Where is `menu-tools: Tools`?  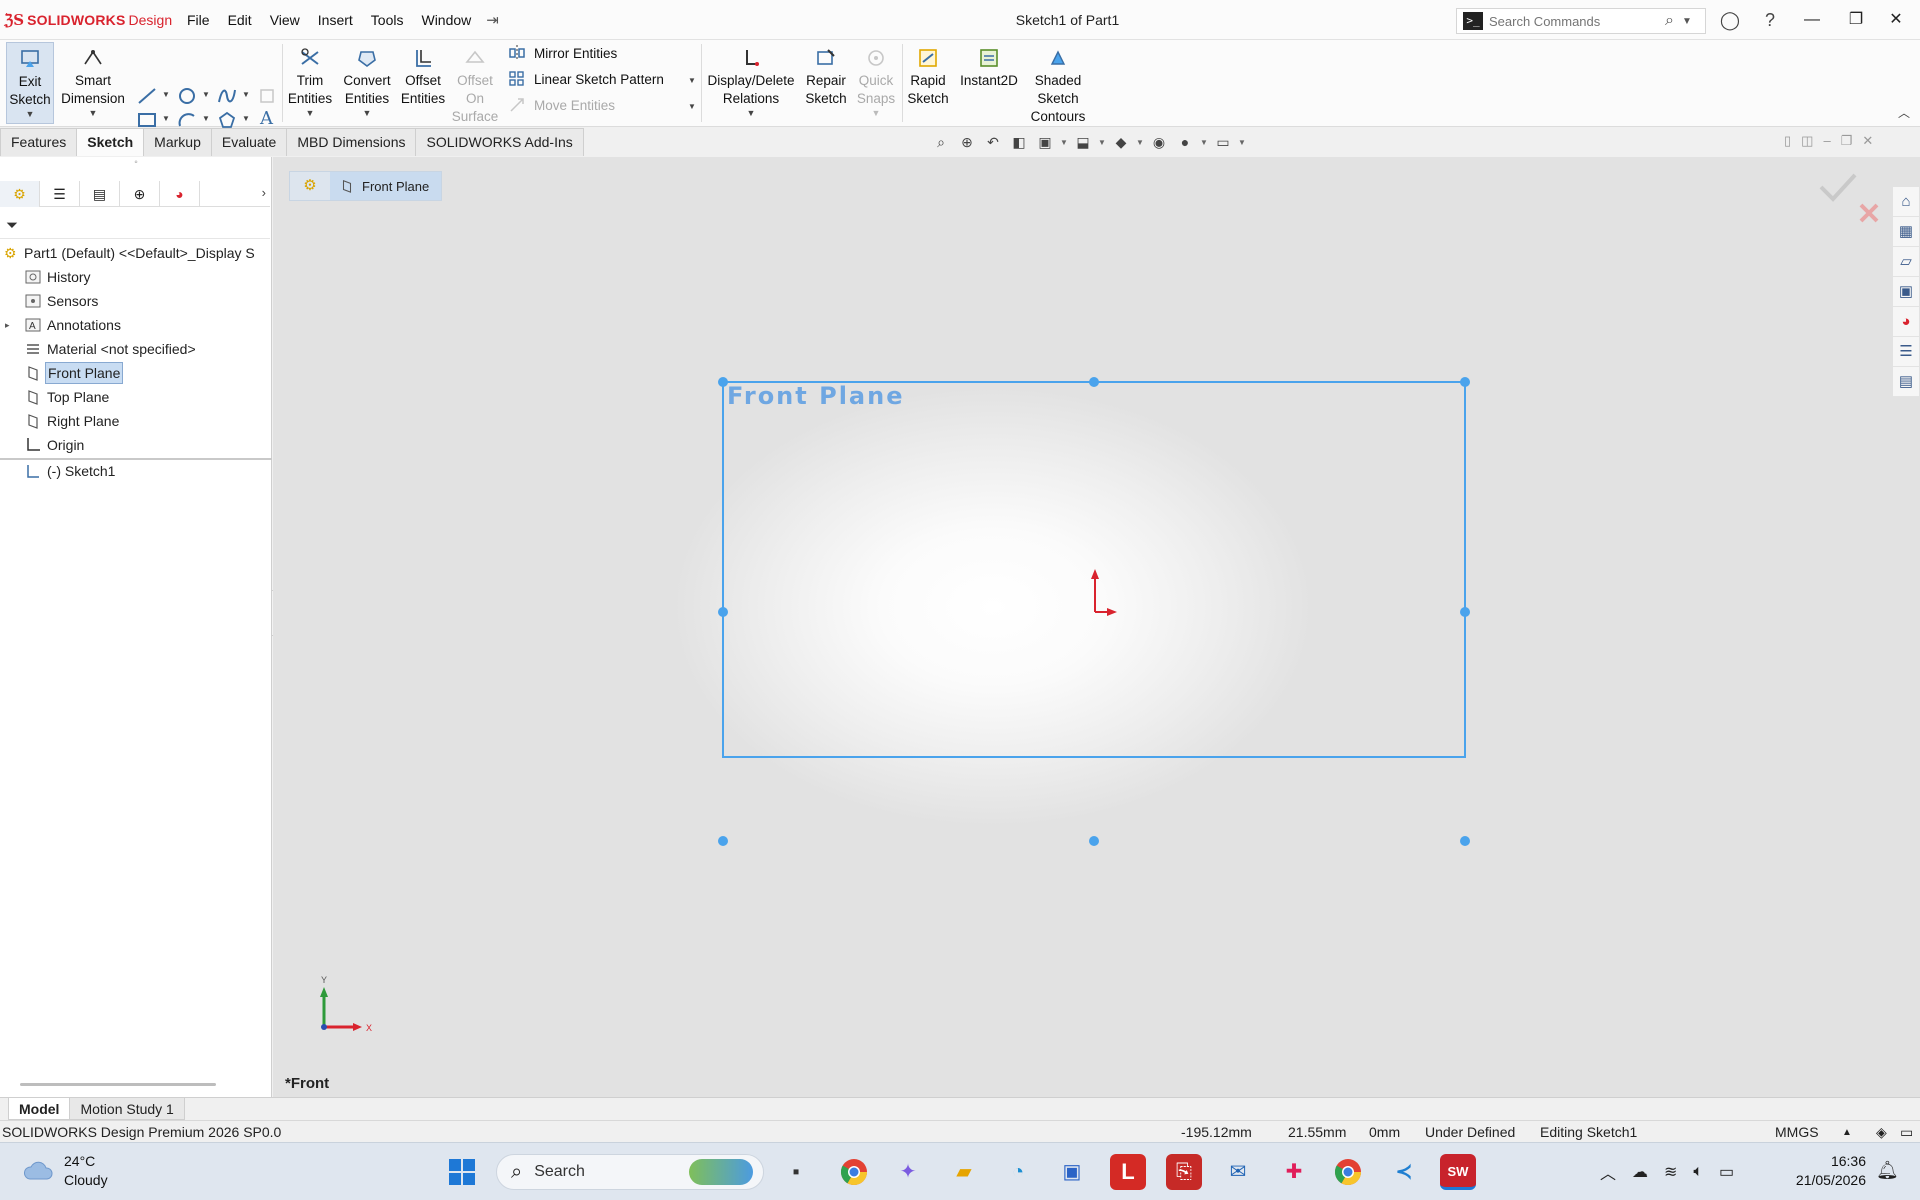 menu-tools: Tools is located at coordinates (387, 20).